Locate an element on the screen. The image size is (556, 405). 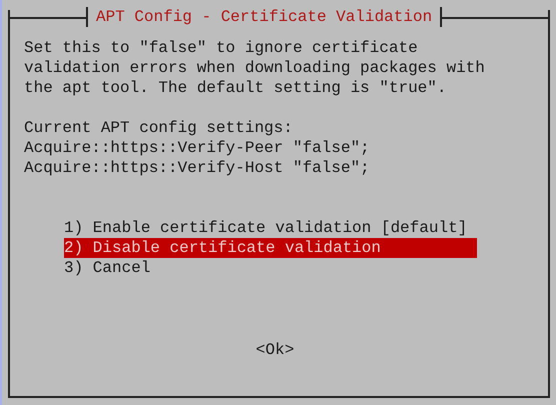
menu-item: 2) Disable certificate validation is located at coordinates (270, 248).